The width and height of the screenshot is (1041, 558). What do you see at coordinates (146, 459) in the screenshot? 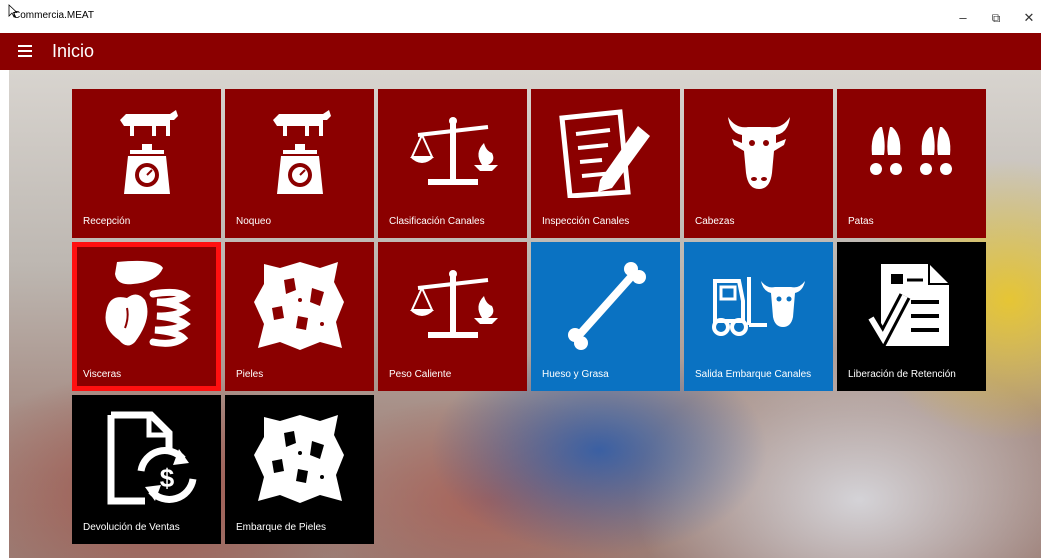
I see `document-refund-icon: $` at bounding box center [146, 459].